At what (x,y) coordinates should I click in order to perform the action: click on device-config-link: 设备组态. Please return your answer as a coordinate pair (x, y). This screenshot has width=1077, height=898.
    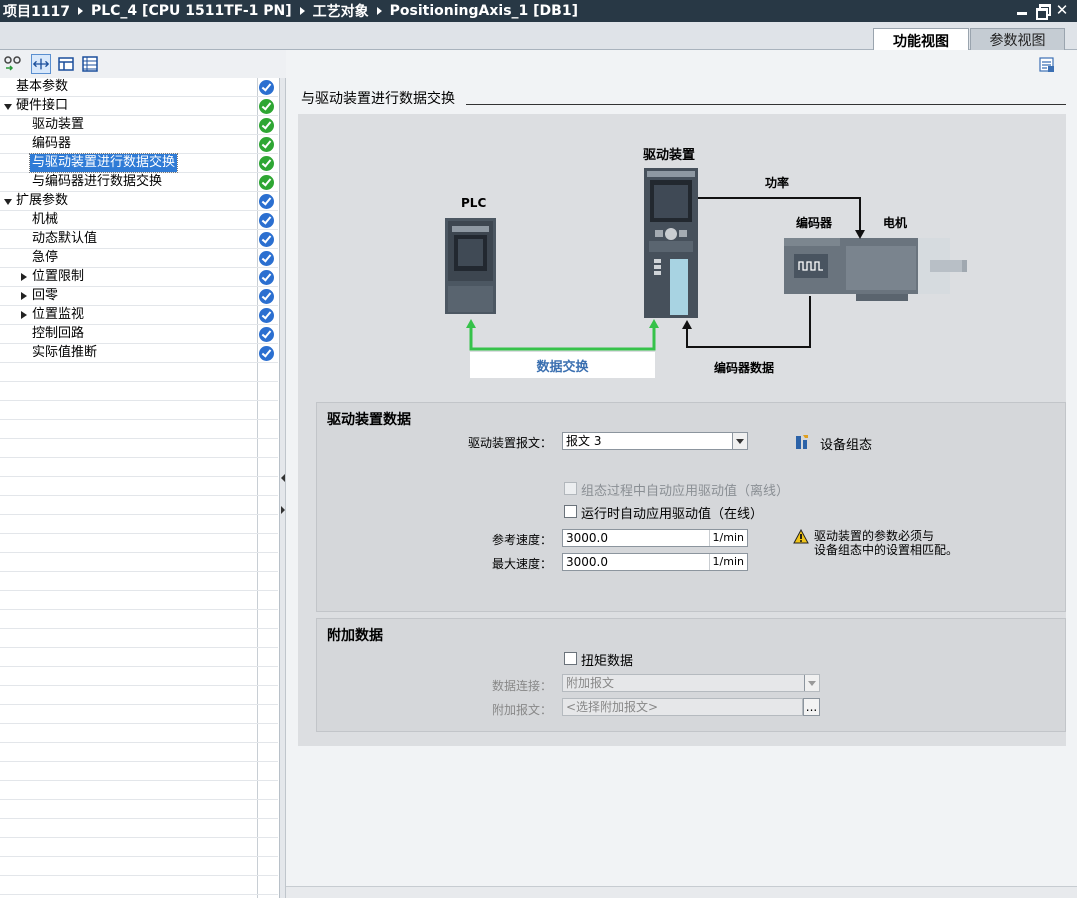
    Looking at the image, I should click on (846, 443).